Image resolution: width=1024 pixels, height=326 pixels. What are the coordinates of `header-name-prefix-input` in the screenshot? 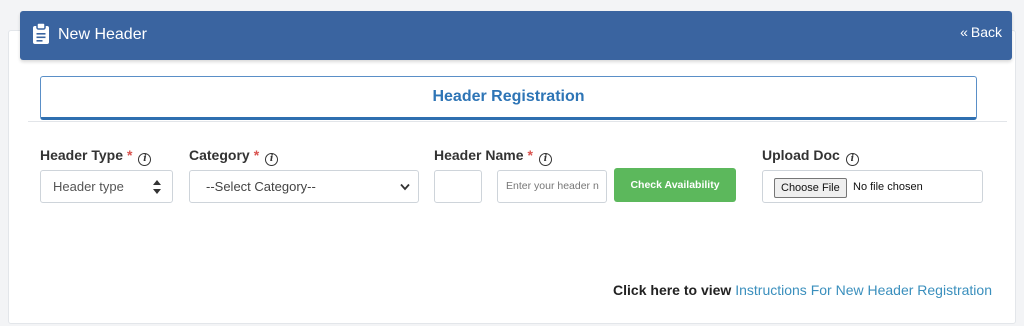 It's located at (458, 186).